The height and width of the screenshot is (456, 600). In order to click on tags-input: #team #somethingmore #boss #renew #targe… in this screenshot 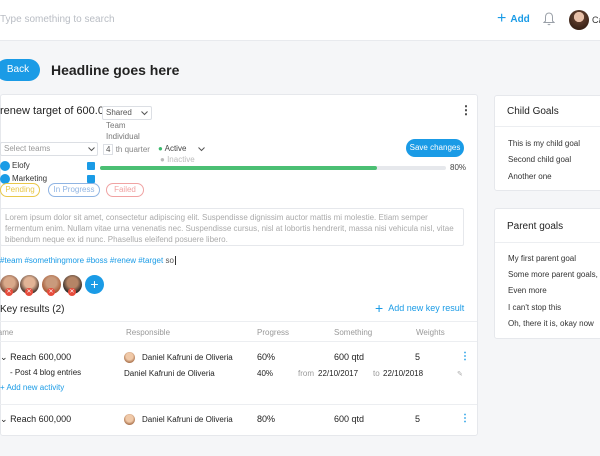, I will do `click(88, 260)`.